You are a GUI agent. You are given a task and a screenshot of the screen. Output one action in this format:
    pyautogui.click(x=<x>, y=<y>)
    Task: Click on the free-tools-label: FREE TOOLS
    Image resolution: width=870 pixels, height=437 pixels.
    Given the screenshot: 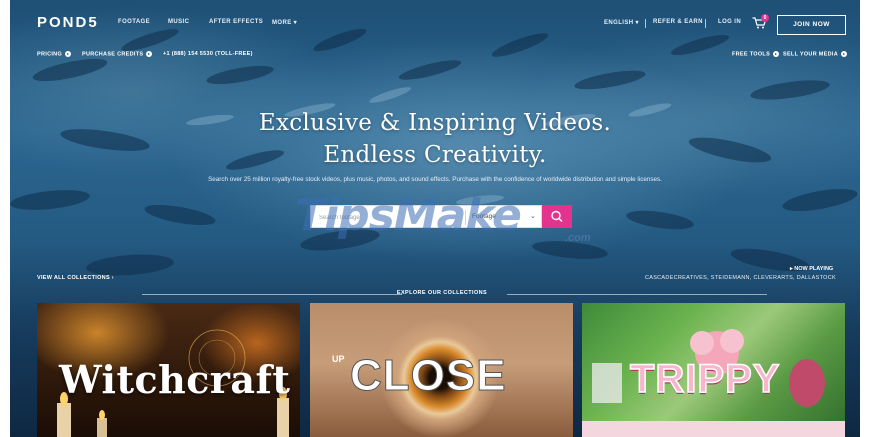 What is the action you would take?
    pyautogui.click(x=751, y=54)
    